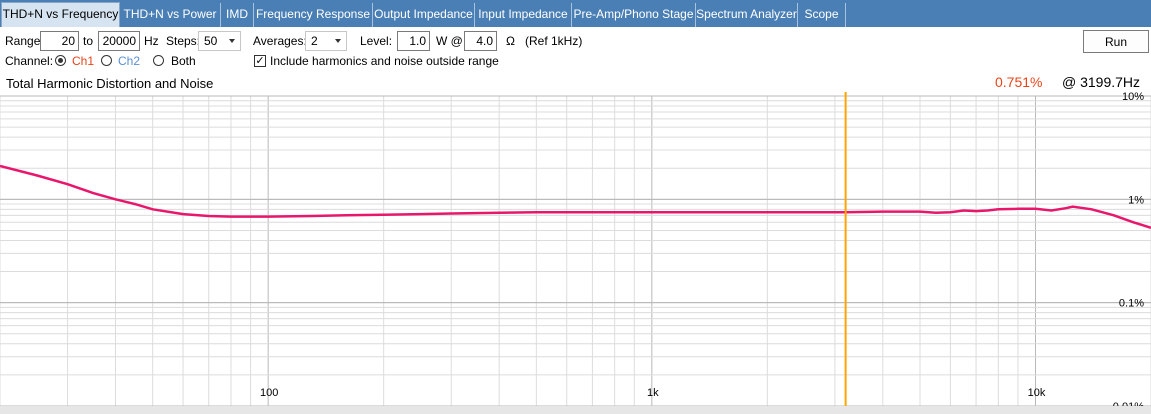  I want to click on channel-label: Channel:, so click(29, 61).